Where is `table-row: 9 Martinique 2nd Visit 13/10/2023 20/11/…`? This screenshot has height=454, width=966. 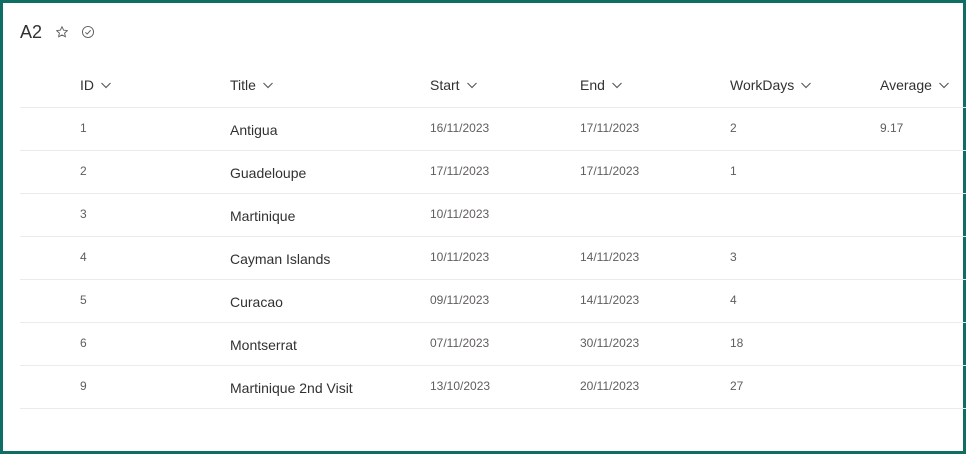 table-row: 9 Martinique 2nd Visit 13/10/2023 20/11/… is located at coordinates (493, 387).